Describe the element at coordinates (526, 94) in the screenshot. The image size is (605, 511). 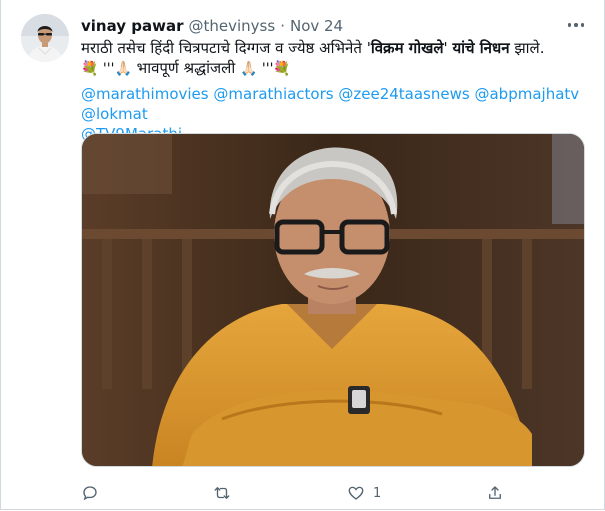
I see `mention-link: @abpmajhatv` at that location.